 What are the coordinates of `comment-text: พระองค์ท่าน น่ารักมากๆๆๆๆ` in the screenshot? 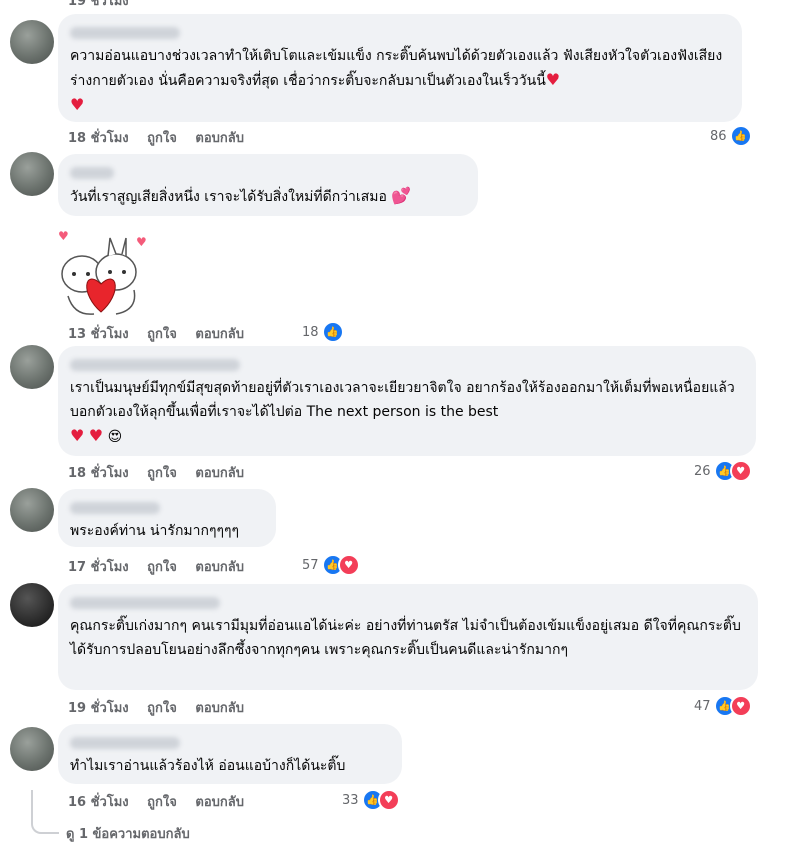 It's located at (155, 531).